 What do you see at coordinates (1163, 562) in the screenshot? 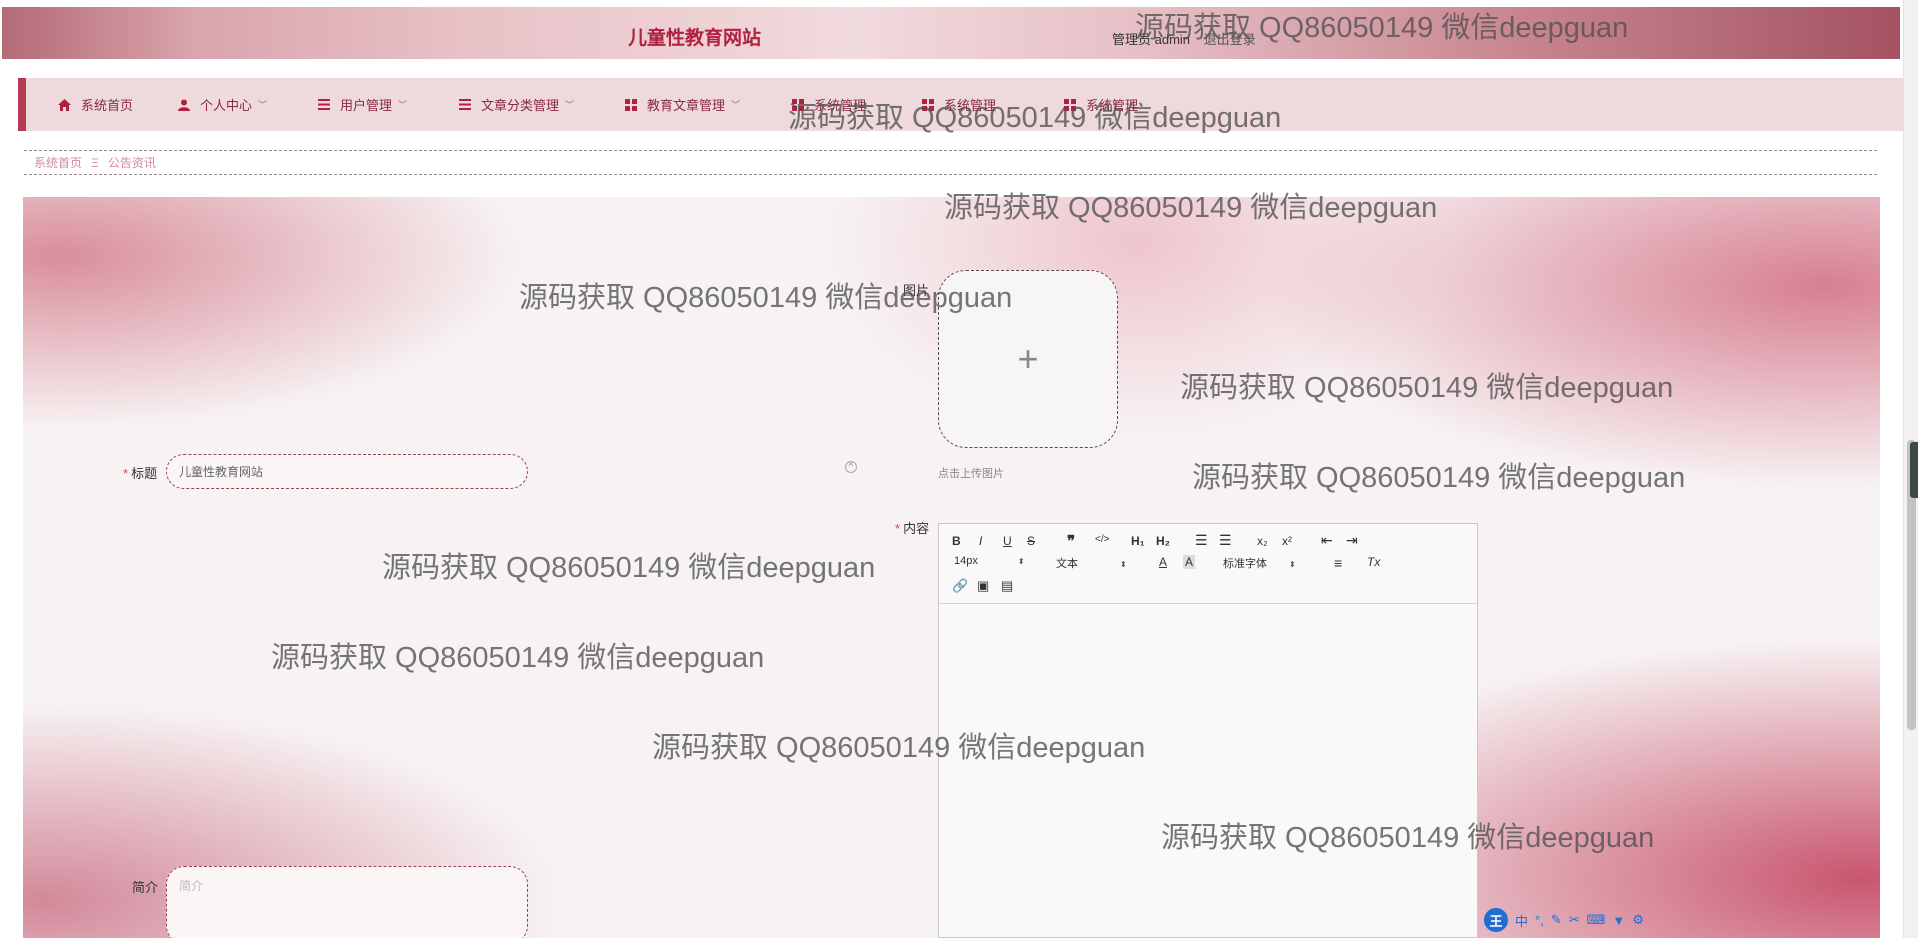
I see `font-color-icon: A` at bounding box center [1163, 562].